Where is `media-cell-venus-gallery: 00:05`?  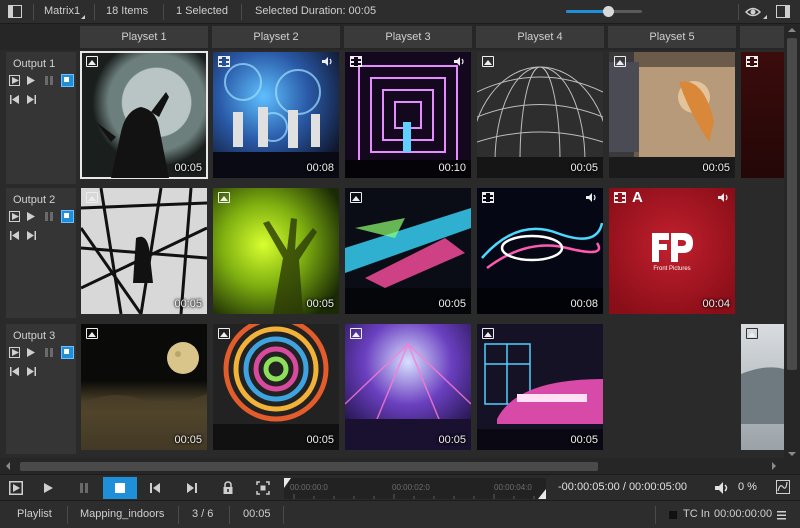
media-cell-venus-gallery: 00:05 is located at coordinates (672, 115).